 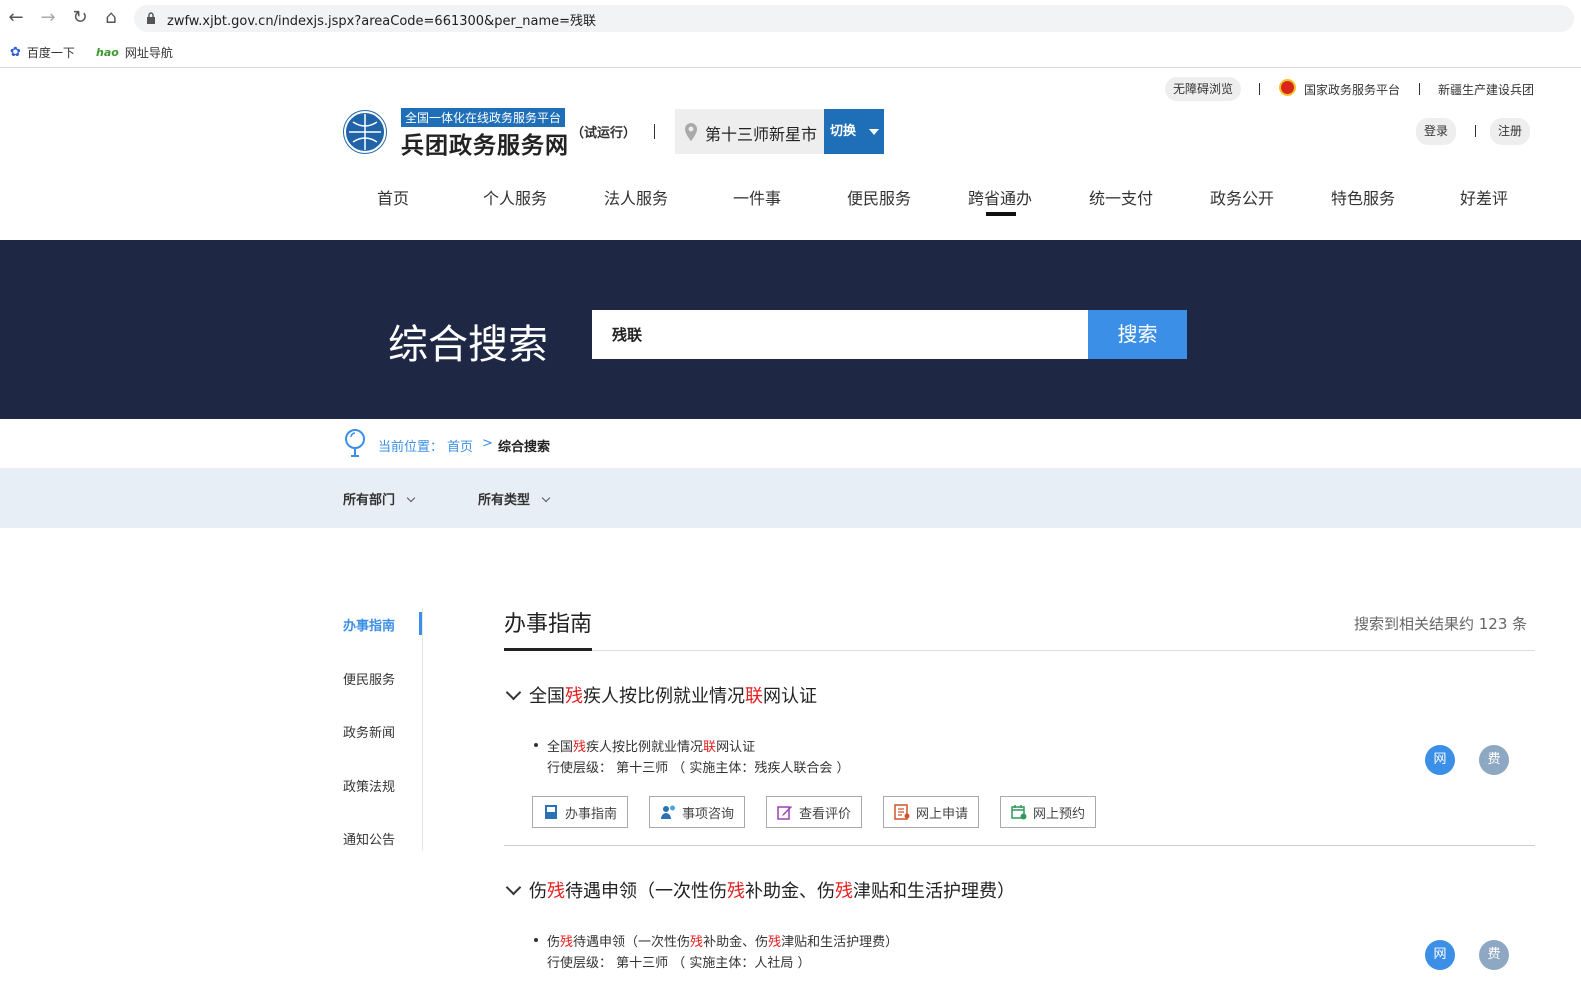 What do you see at coordinates (369, 678) in the screenshot?
I see `sidebar-item-convenience: 便民服务` at bounding box center [369, 678].